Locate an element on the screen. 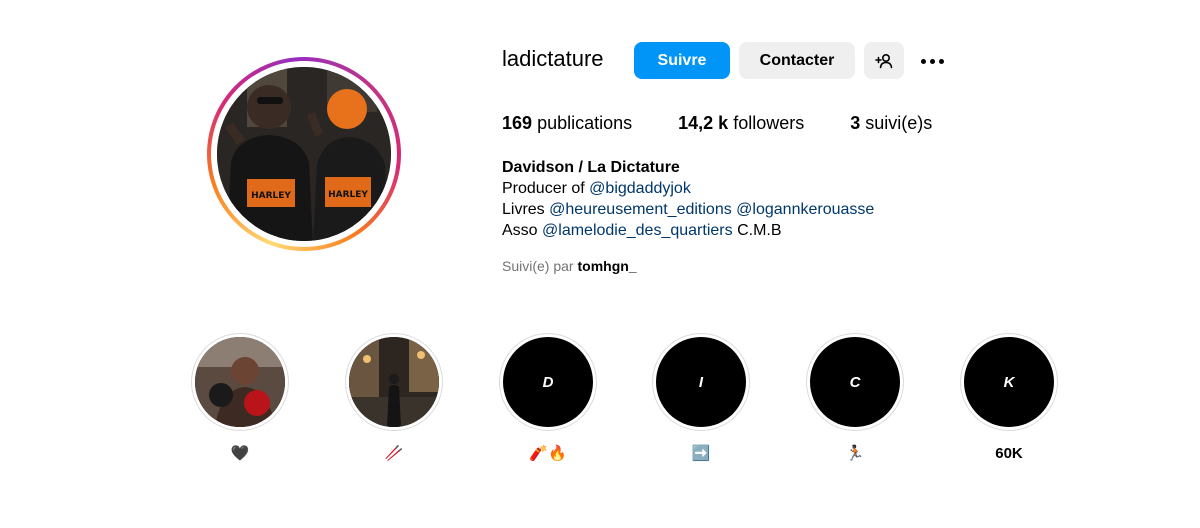 This screenshot has height=528, width=1200. story-highlight: K 60K is located at coordinates (1009, 398).